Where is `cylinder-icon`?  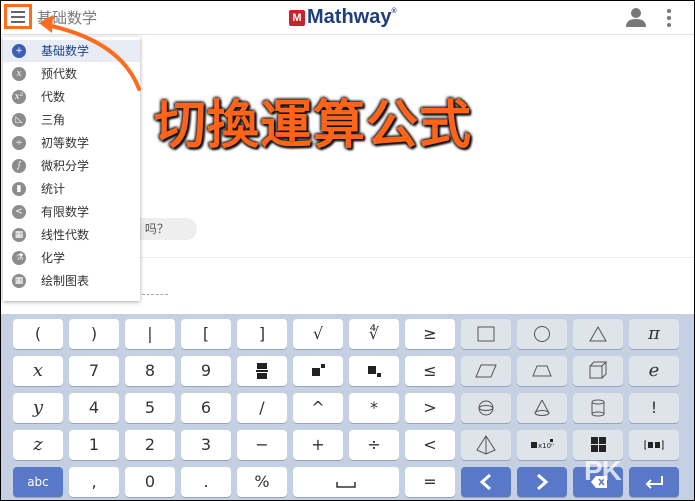 cylinder-icon is located at coordinates (598, 408).